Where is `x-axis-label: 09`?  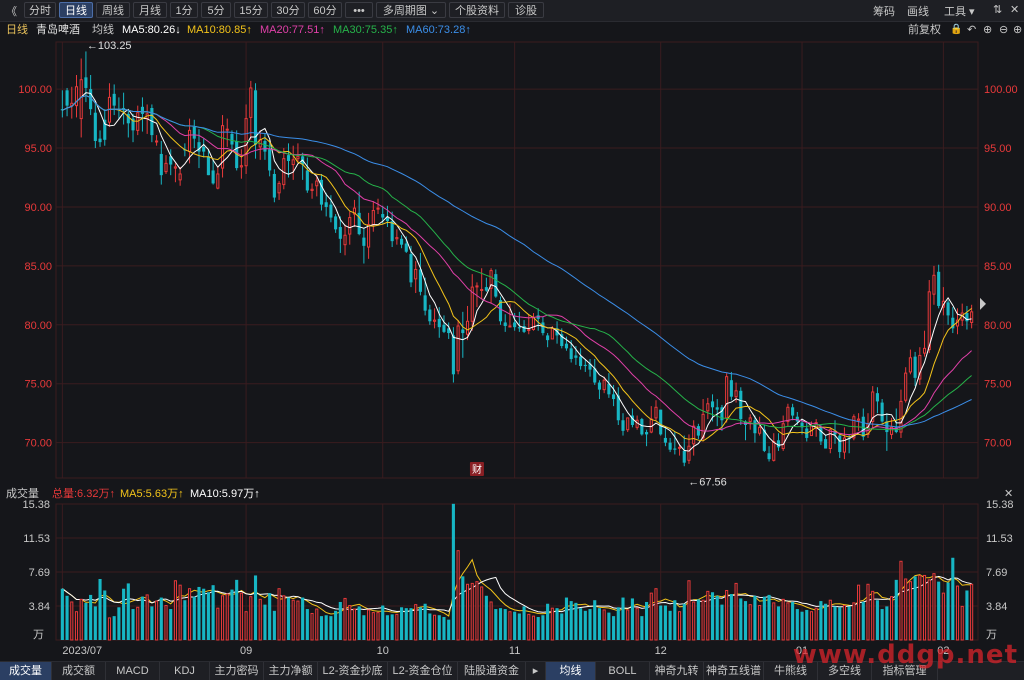 x-axis-label: 09 is located at coordinates (246, 651).